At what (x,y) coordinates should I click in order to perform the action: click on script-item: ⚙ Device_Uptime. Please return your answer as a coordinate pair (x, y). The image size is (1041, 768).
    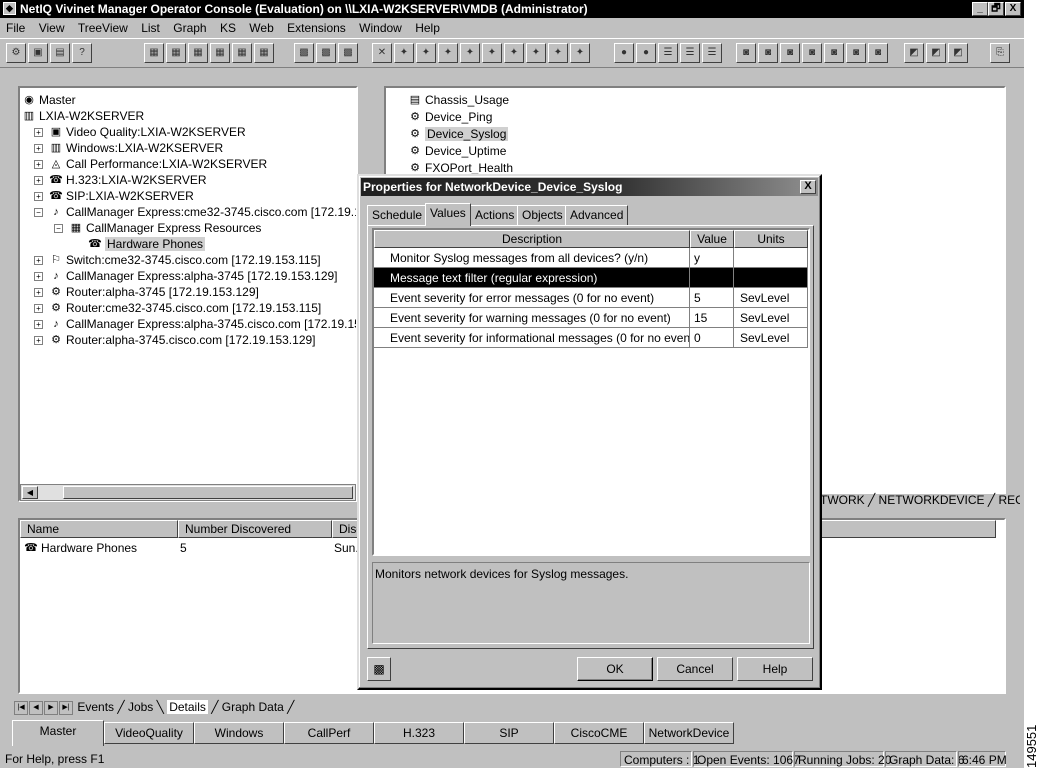
    Looking at the image, I should click on (457, 151).